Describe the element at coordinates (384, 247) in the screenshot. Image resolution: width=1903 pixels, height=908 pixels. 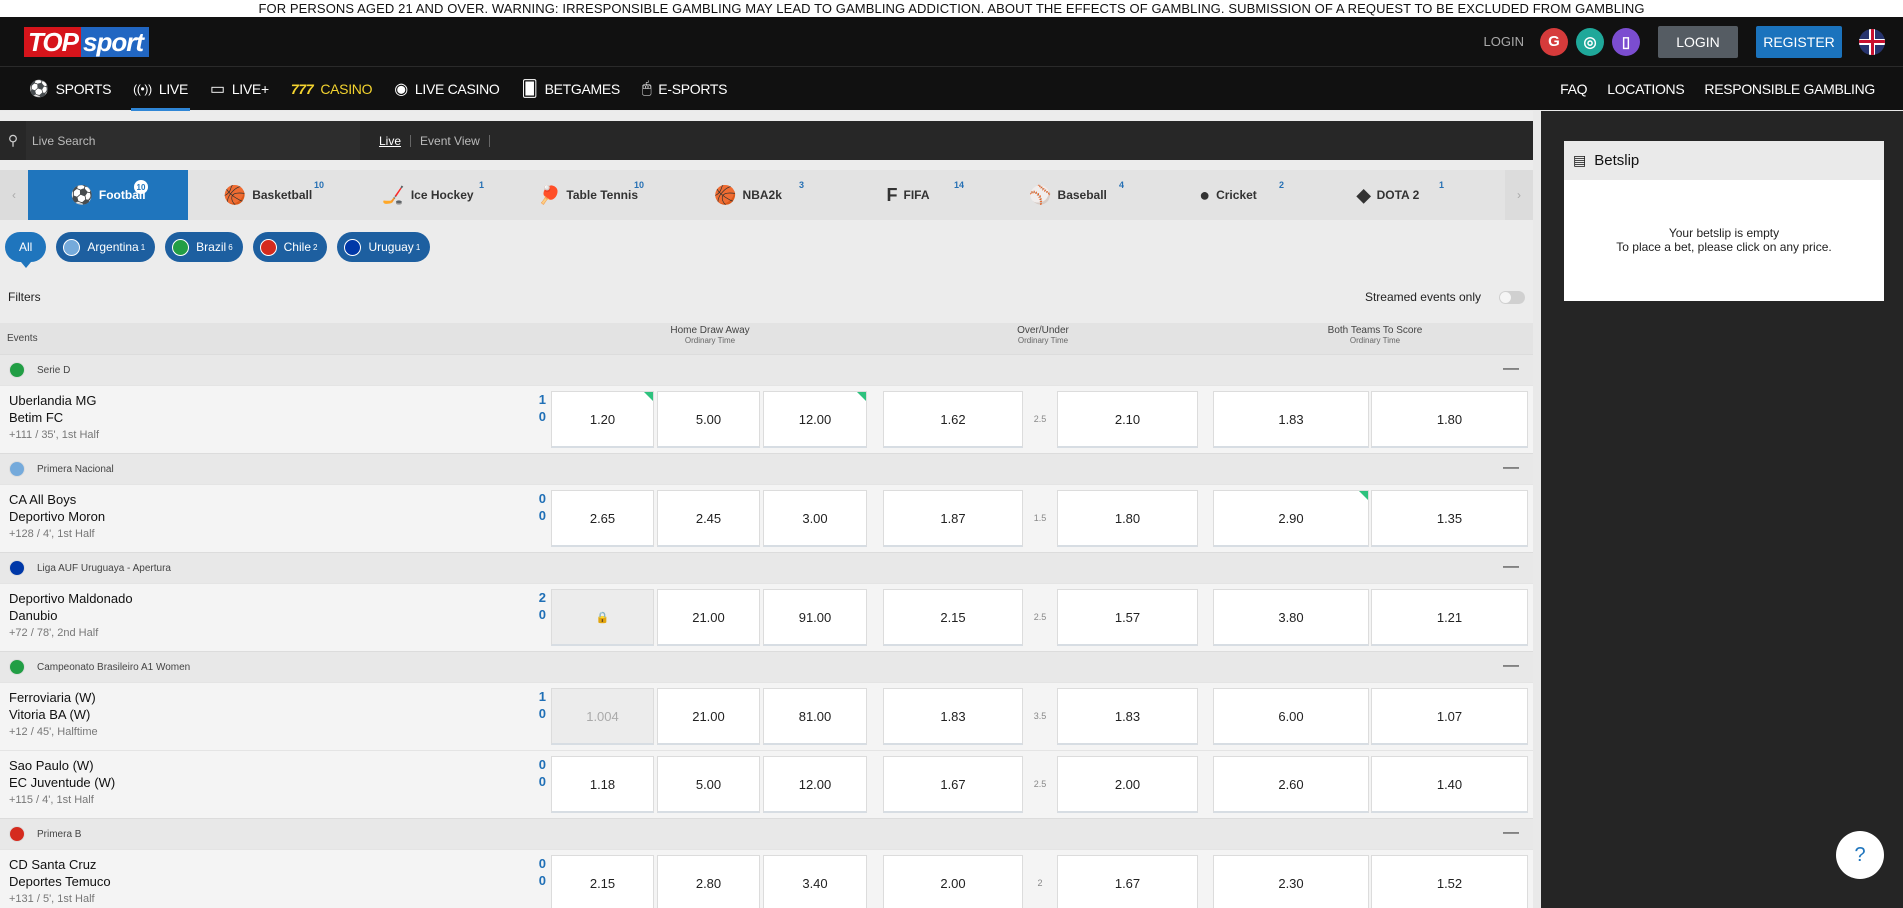
I see `country-pill-uruguay: Uruguay 1` at that location.